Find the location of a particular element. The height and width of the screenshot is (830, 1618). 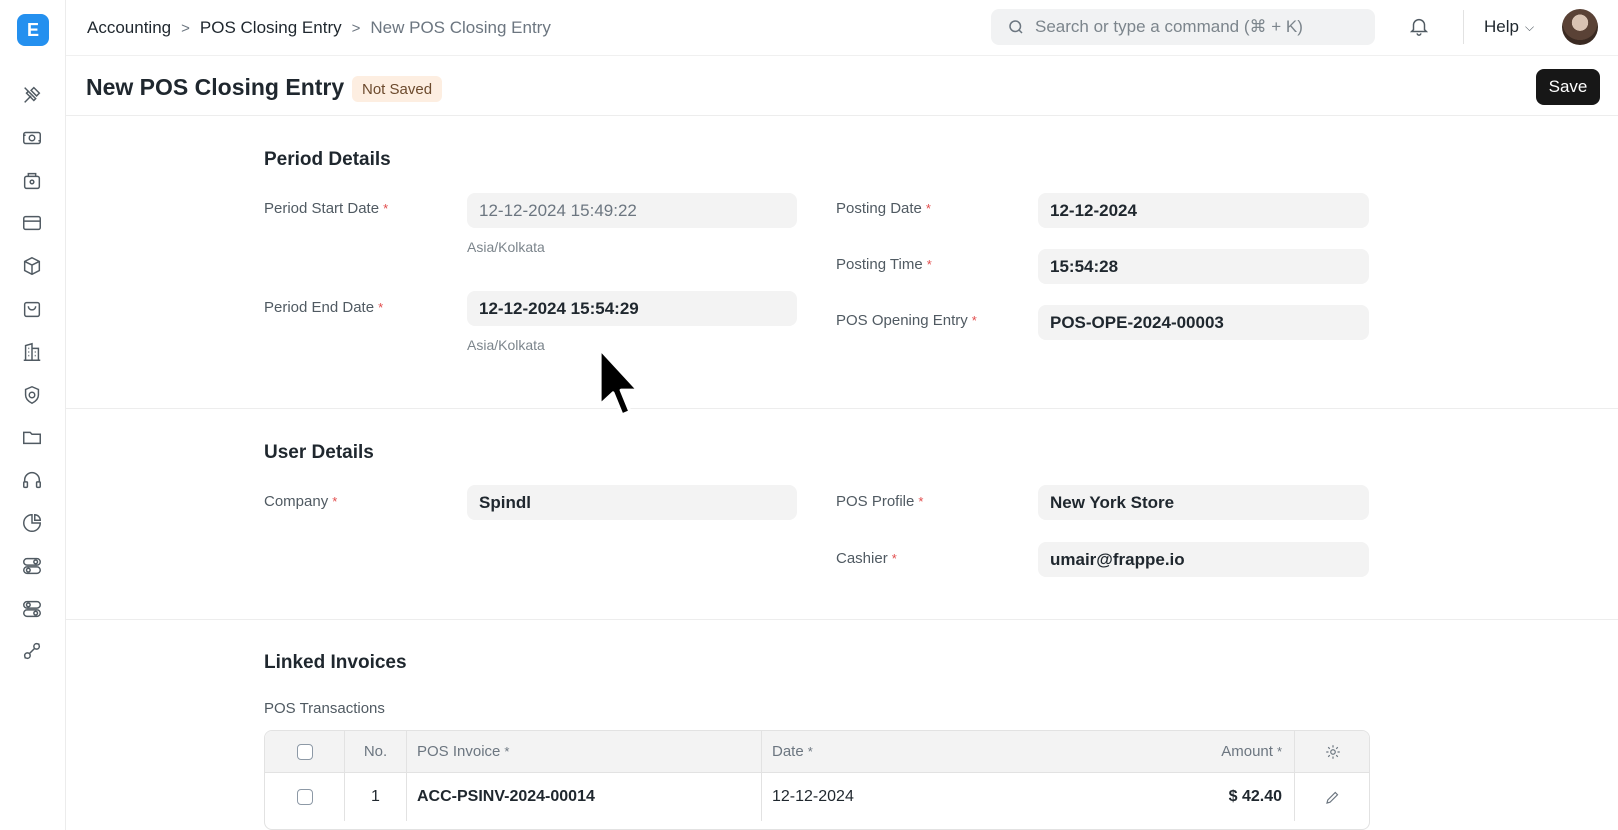

period-end-label: Period End Date * is located at coordinates (324, 307).